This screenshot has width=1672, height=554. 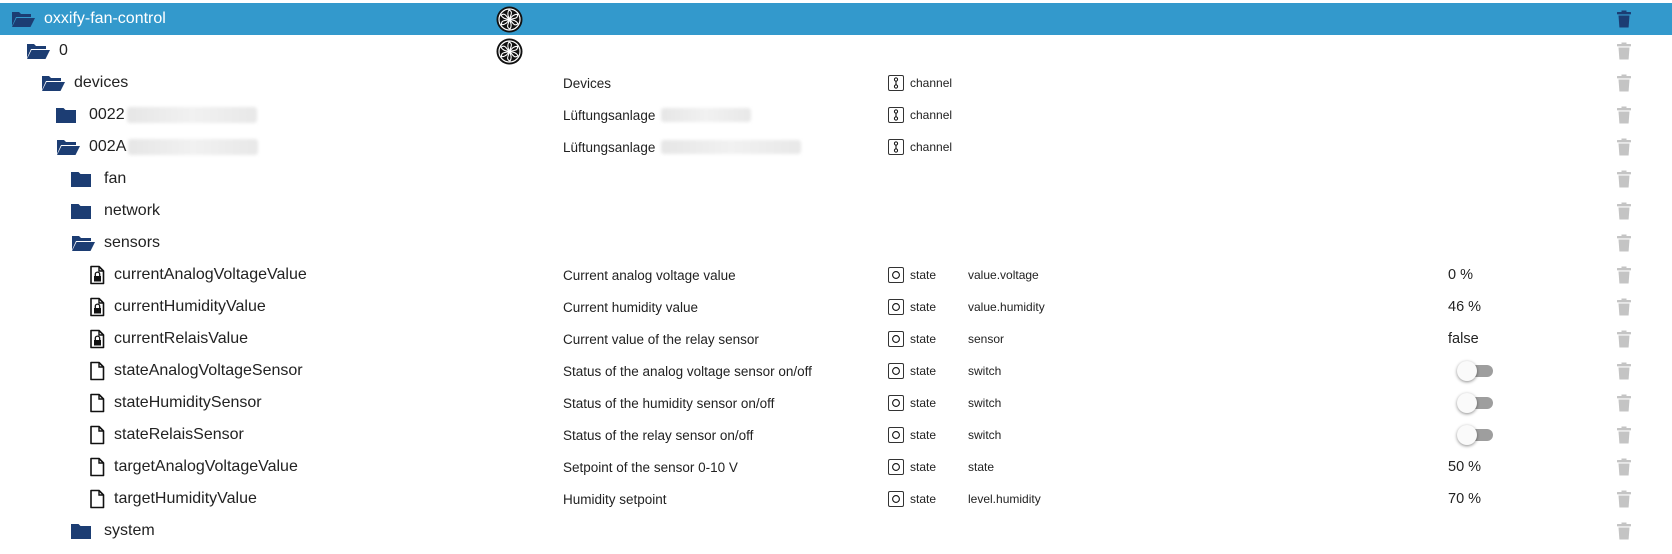 I want to click on object-description-text: Setpoint of the sensor 0-10 V, so click(x=650, y=467).